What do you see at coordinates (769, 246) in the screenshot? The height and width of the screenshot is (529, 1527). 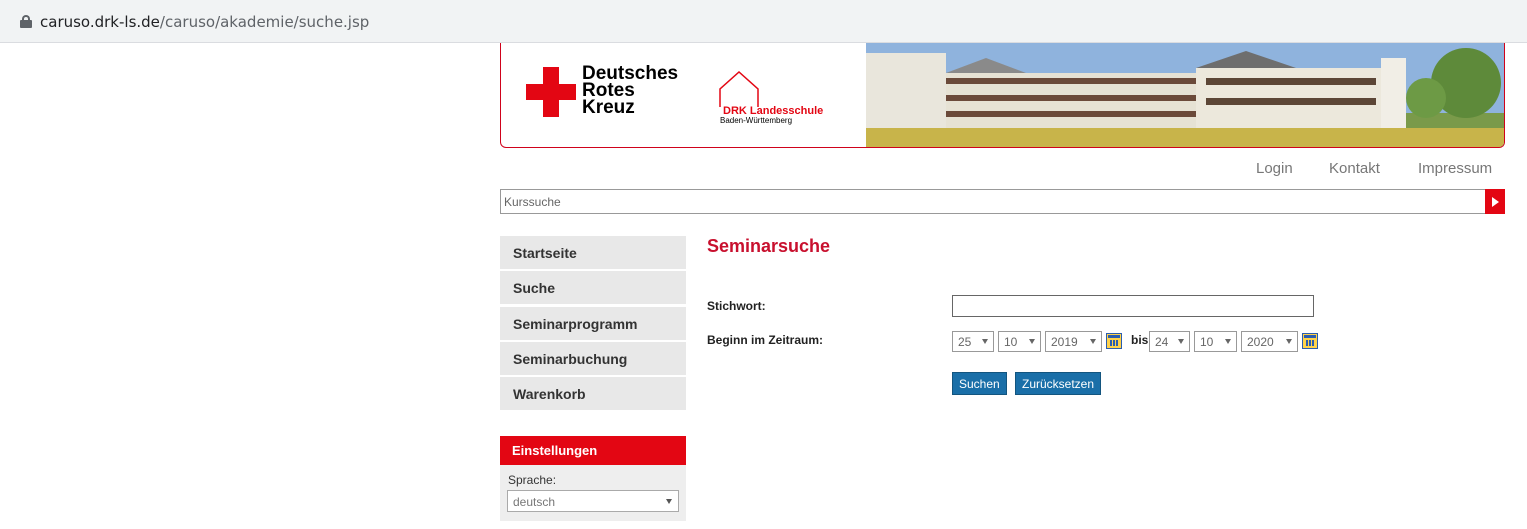 I see `page-title: Seminarsuche` at bounding box center [769, 246].